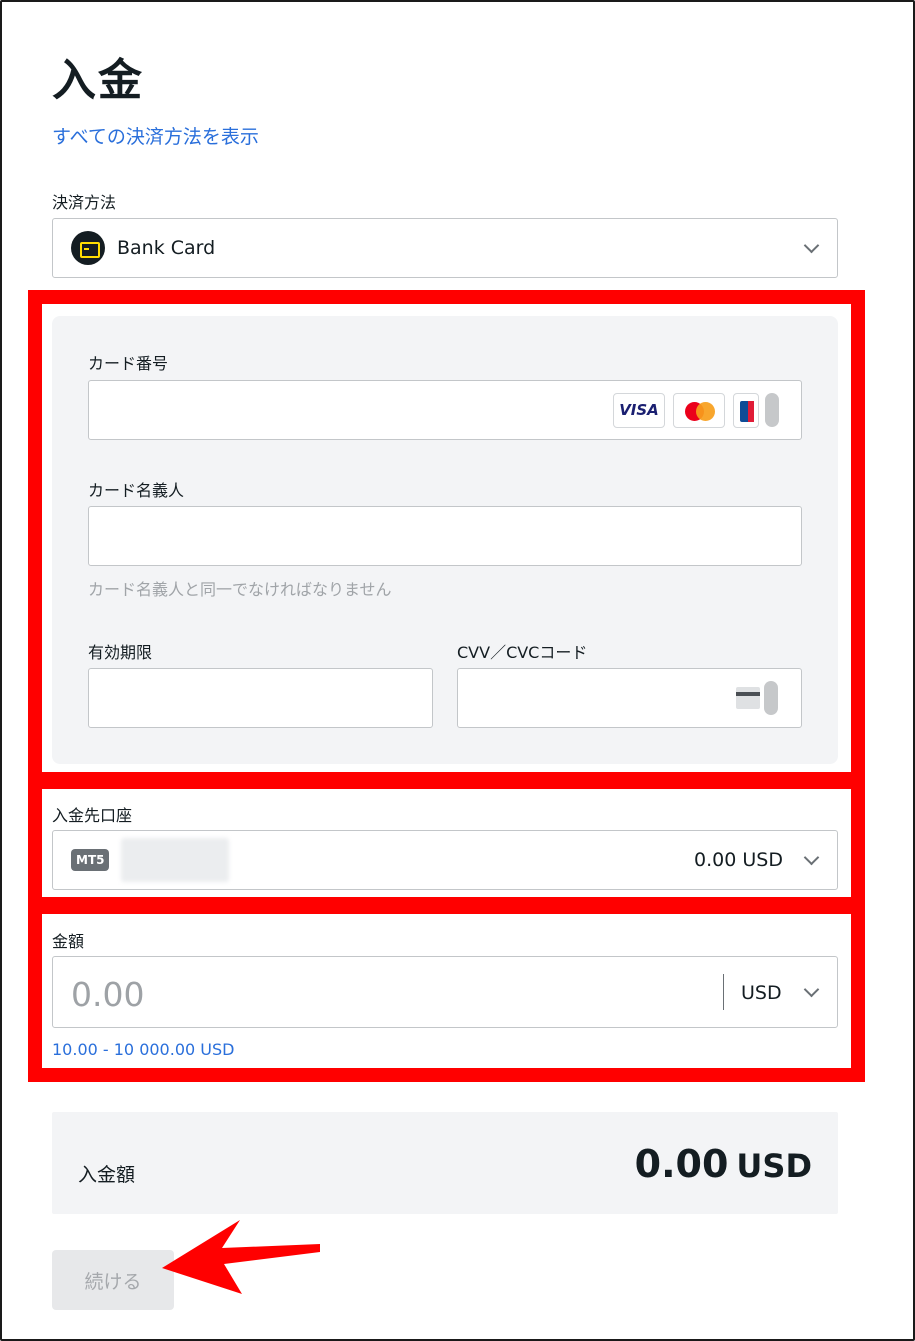 The height and width of the screenshot is (1341, 915). Describe the element at coordinates (98, 80) in the screenshot. I see `page-title: 入金` at that location.